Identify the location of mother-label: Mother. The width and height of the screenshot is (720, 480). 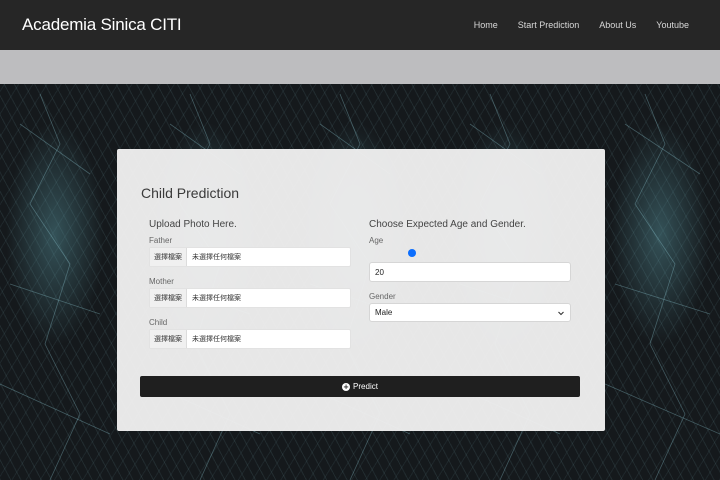
(161, 281).